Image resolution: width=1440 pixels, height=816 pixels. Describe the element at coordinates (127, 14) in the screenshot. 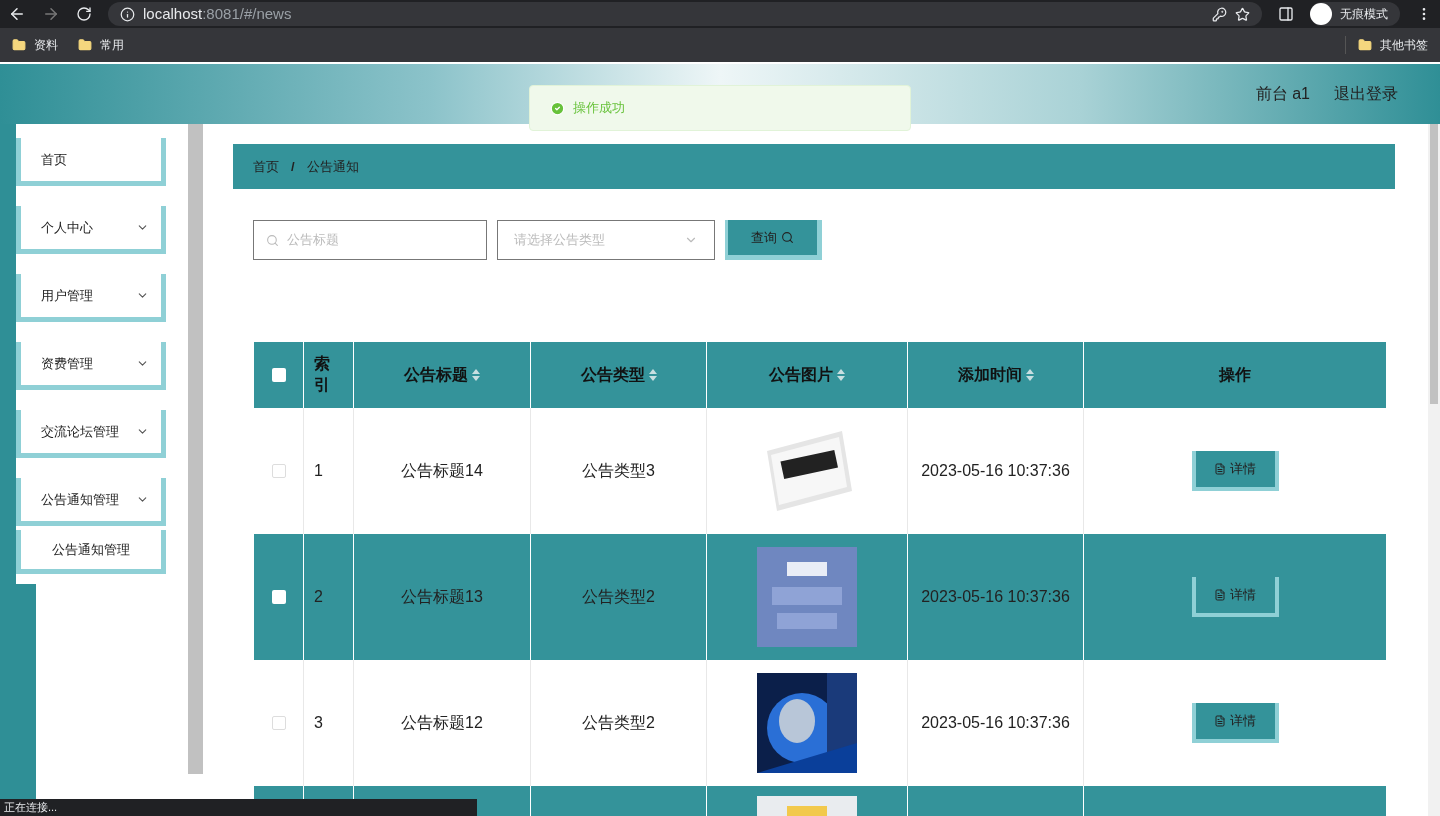

I see `info-icon` at that location.